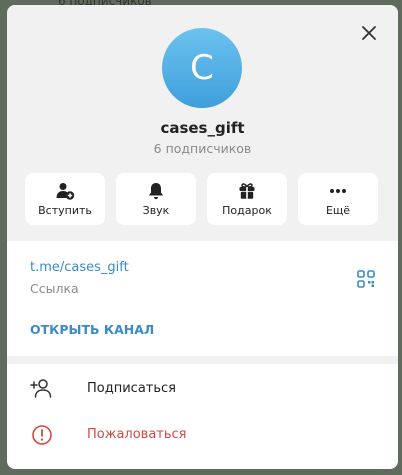 This screenshot has height=475, width=402. What do you see at coordinates (247, 191) in the screenshot?
I see `gift-icon` at bounding box center [247, 191].